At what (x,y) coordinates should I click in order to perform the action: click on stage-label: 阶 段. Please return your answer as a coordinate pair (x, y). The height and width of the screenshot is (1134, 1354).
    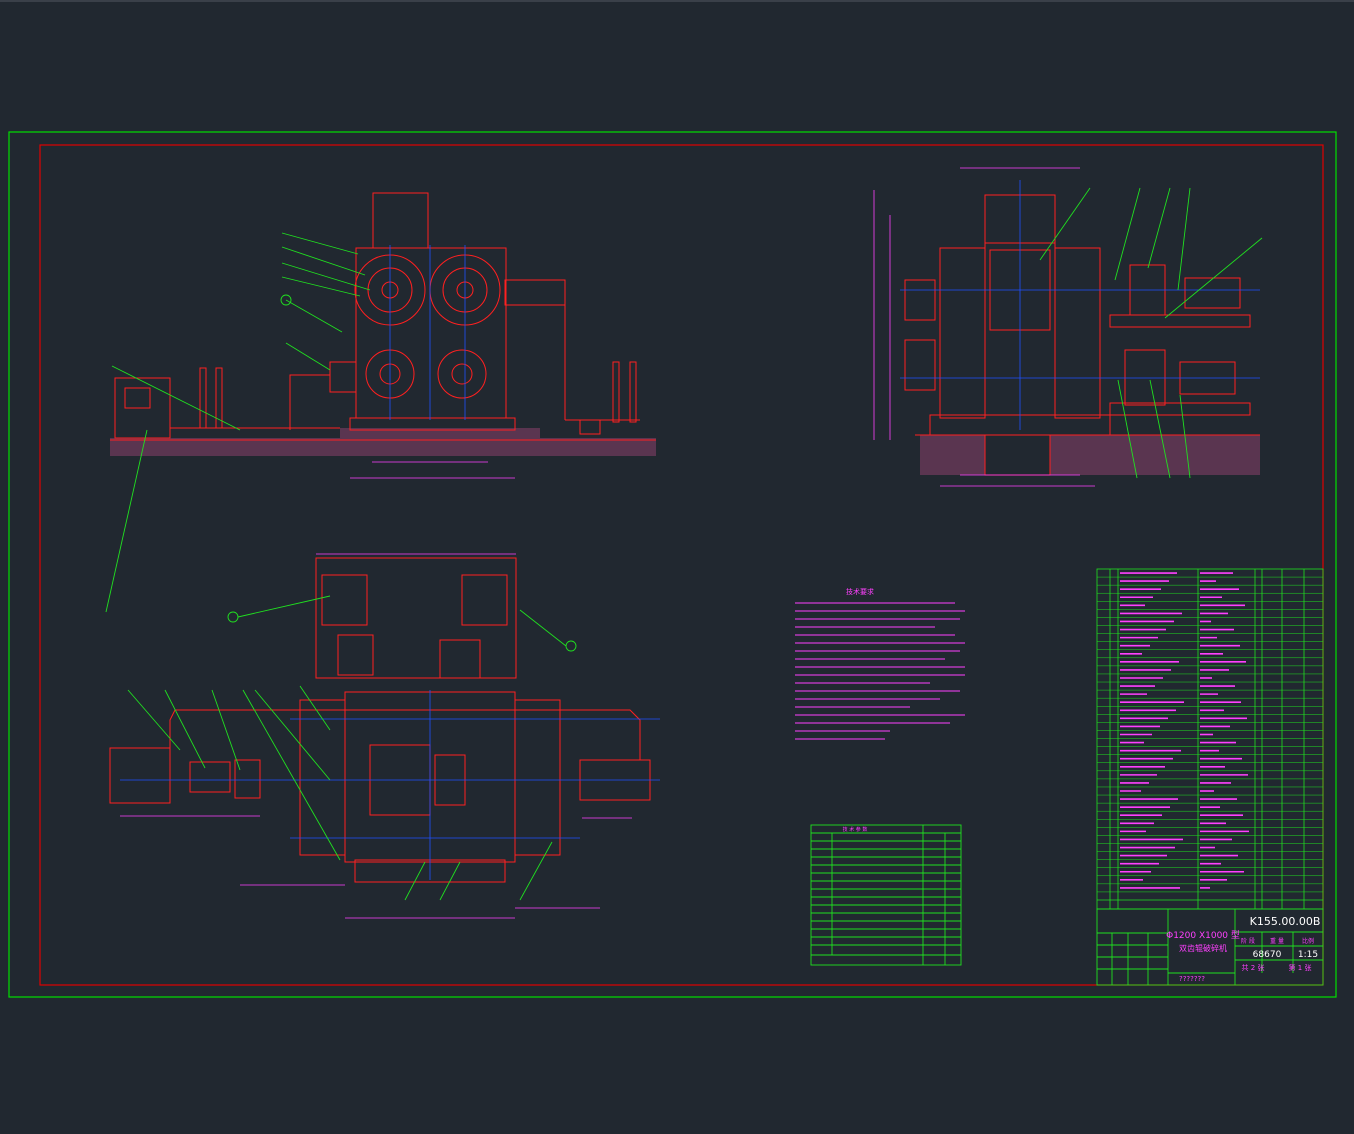
    Looking at the image, I should click on (1248, 941).